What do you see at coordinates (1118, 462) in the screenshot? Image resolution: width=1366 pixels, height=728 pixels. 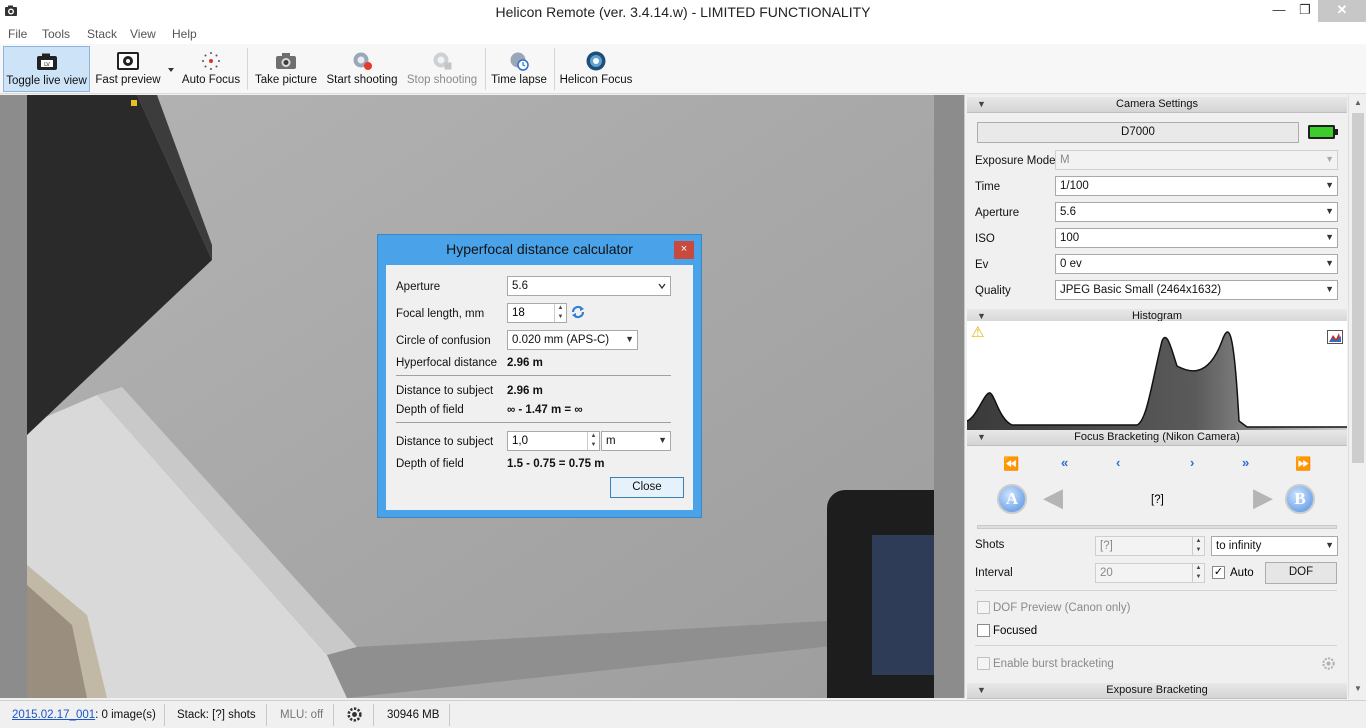 I see `focus-step-backward-icon: ‹` at bounding box center [1118, 462].